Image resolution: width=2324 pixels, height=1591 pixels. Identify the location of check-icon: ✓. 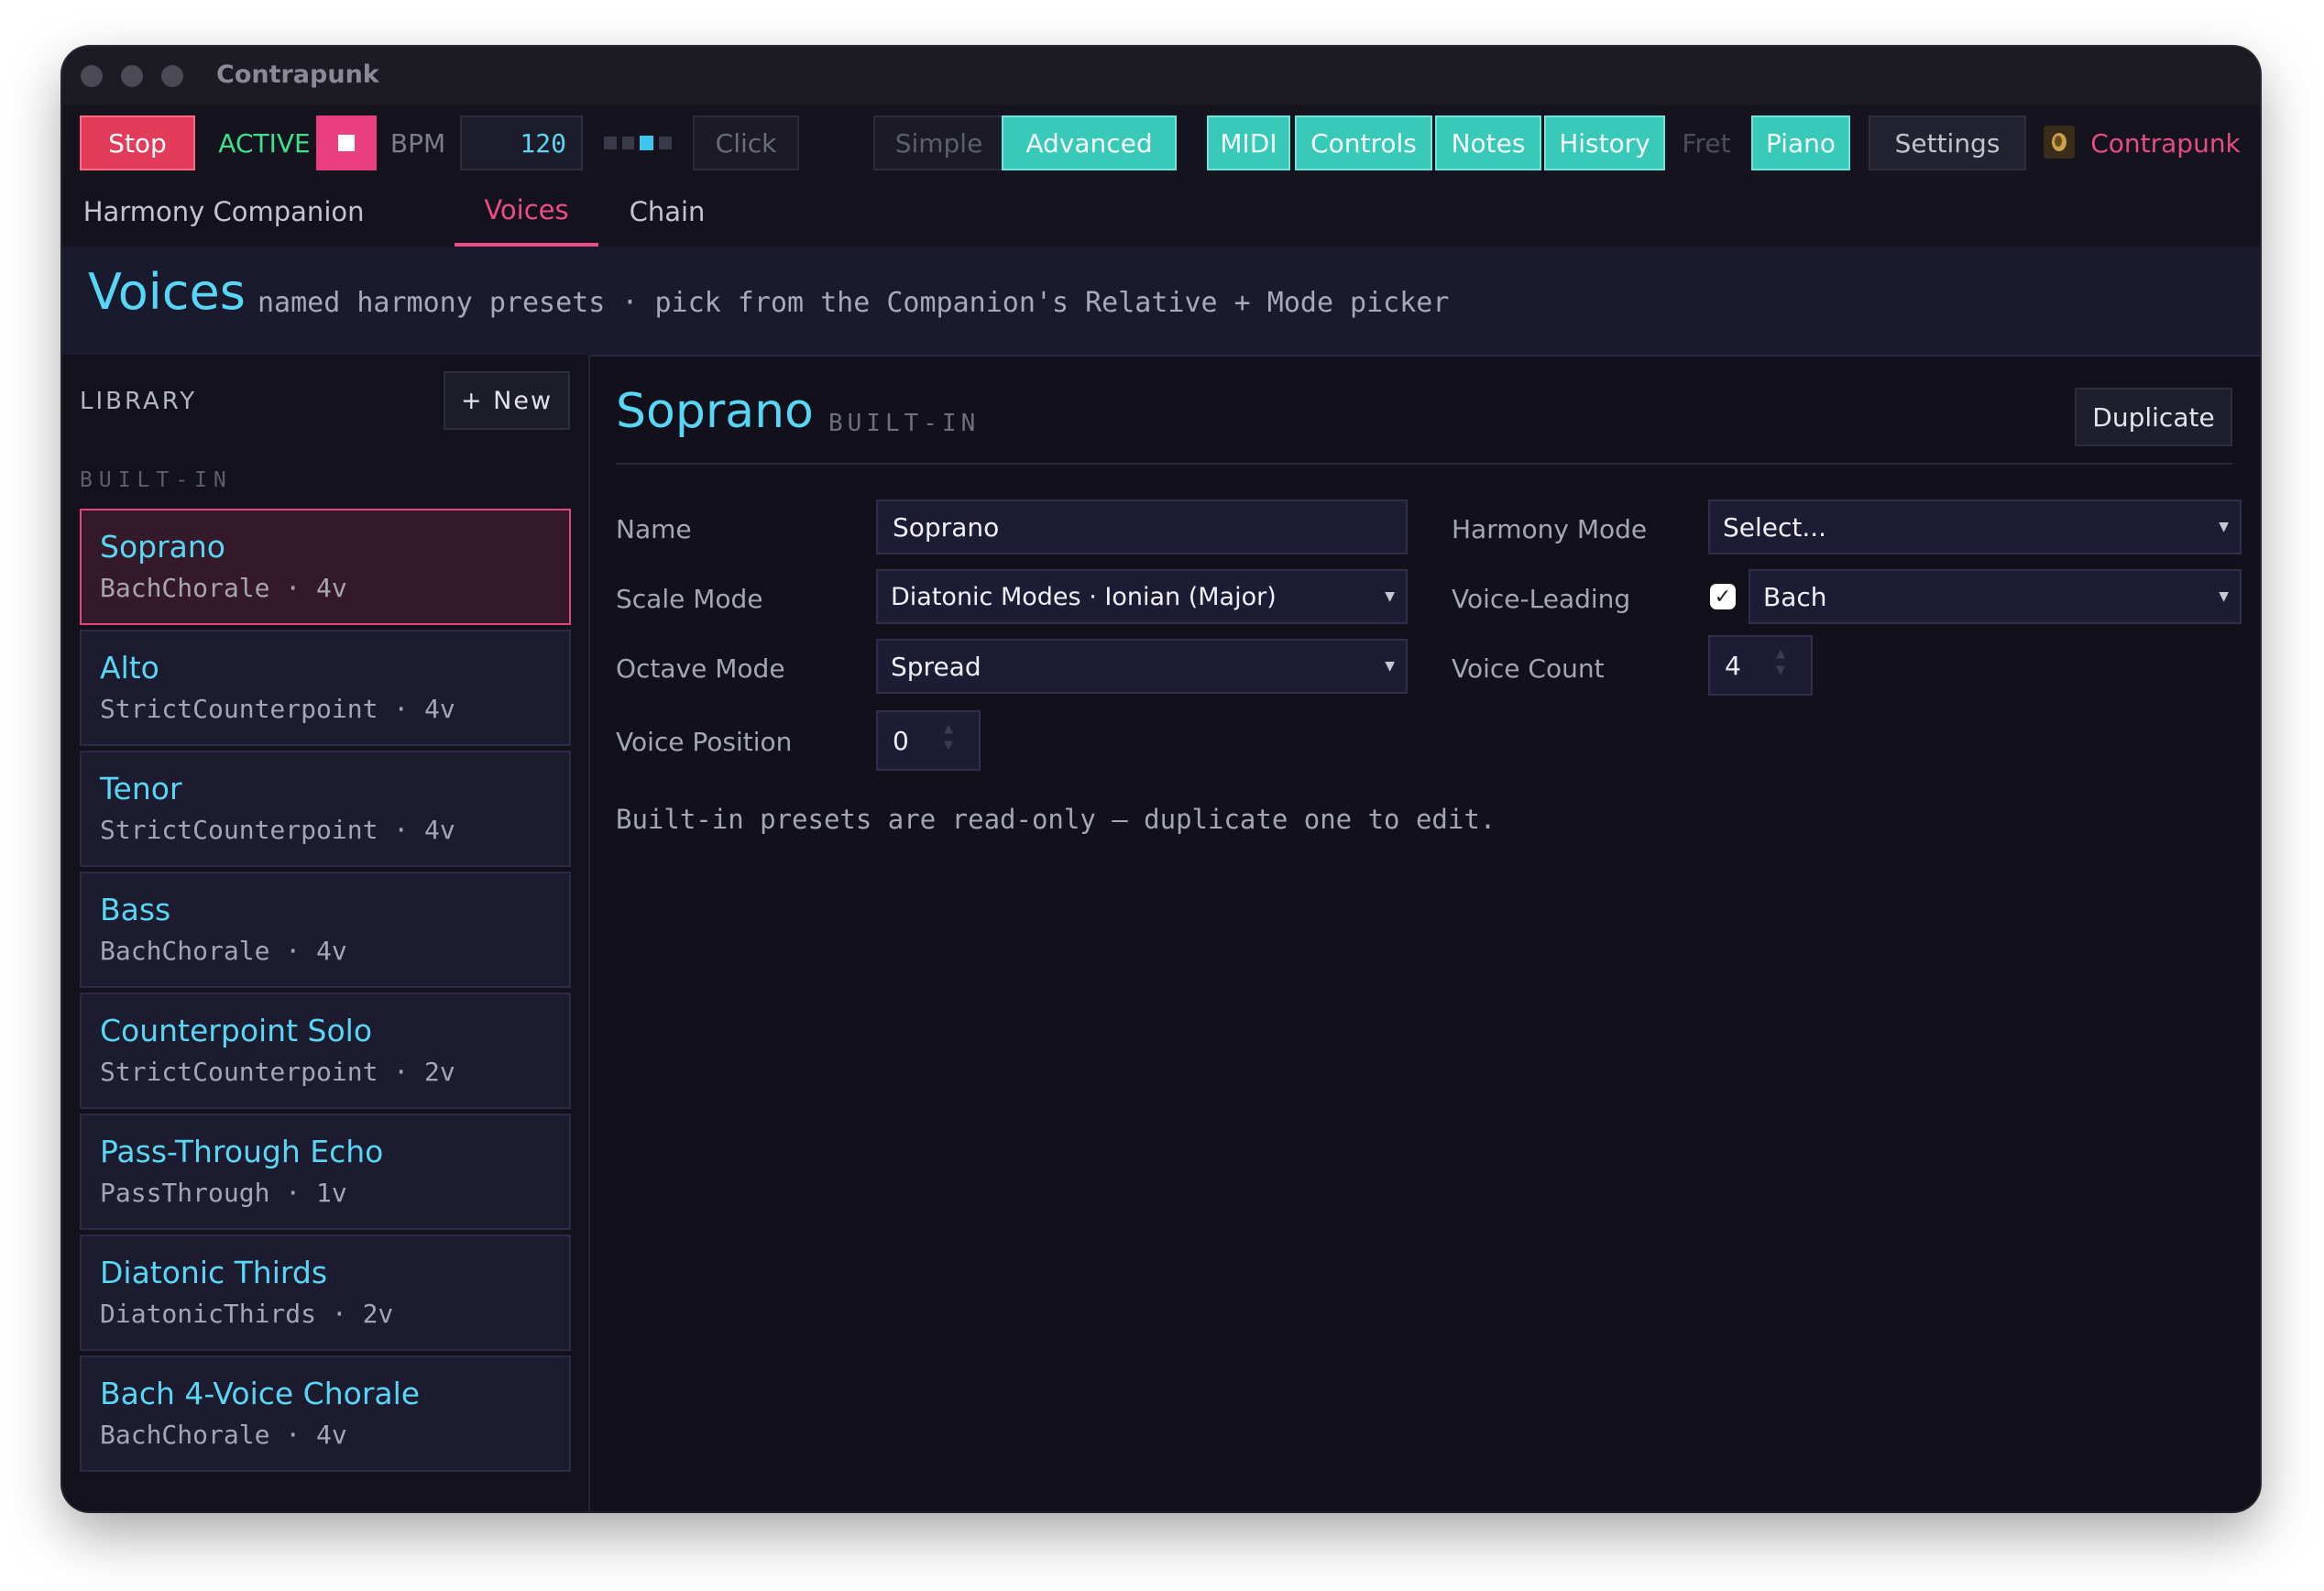
(1723, 597).